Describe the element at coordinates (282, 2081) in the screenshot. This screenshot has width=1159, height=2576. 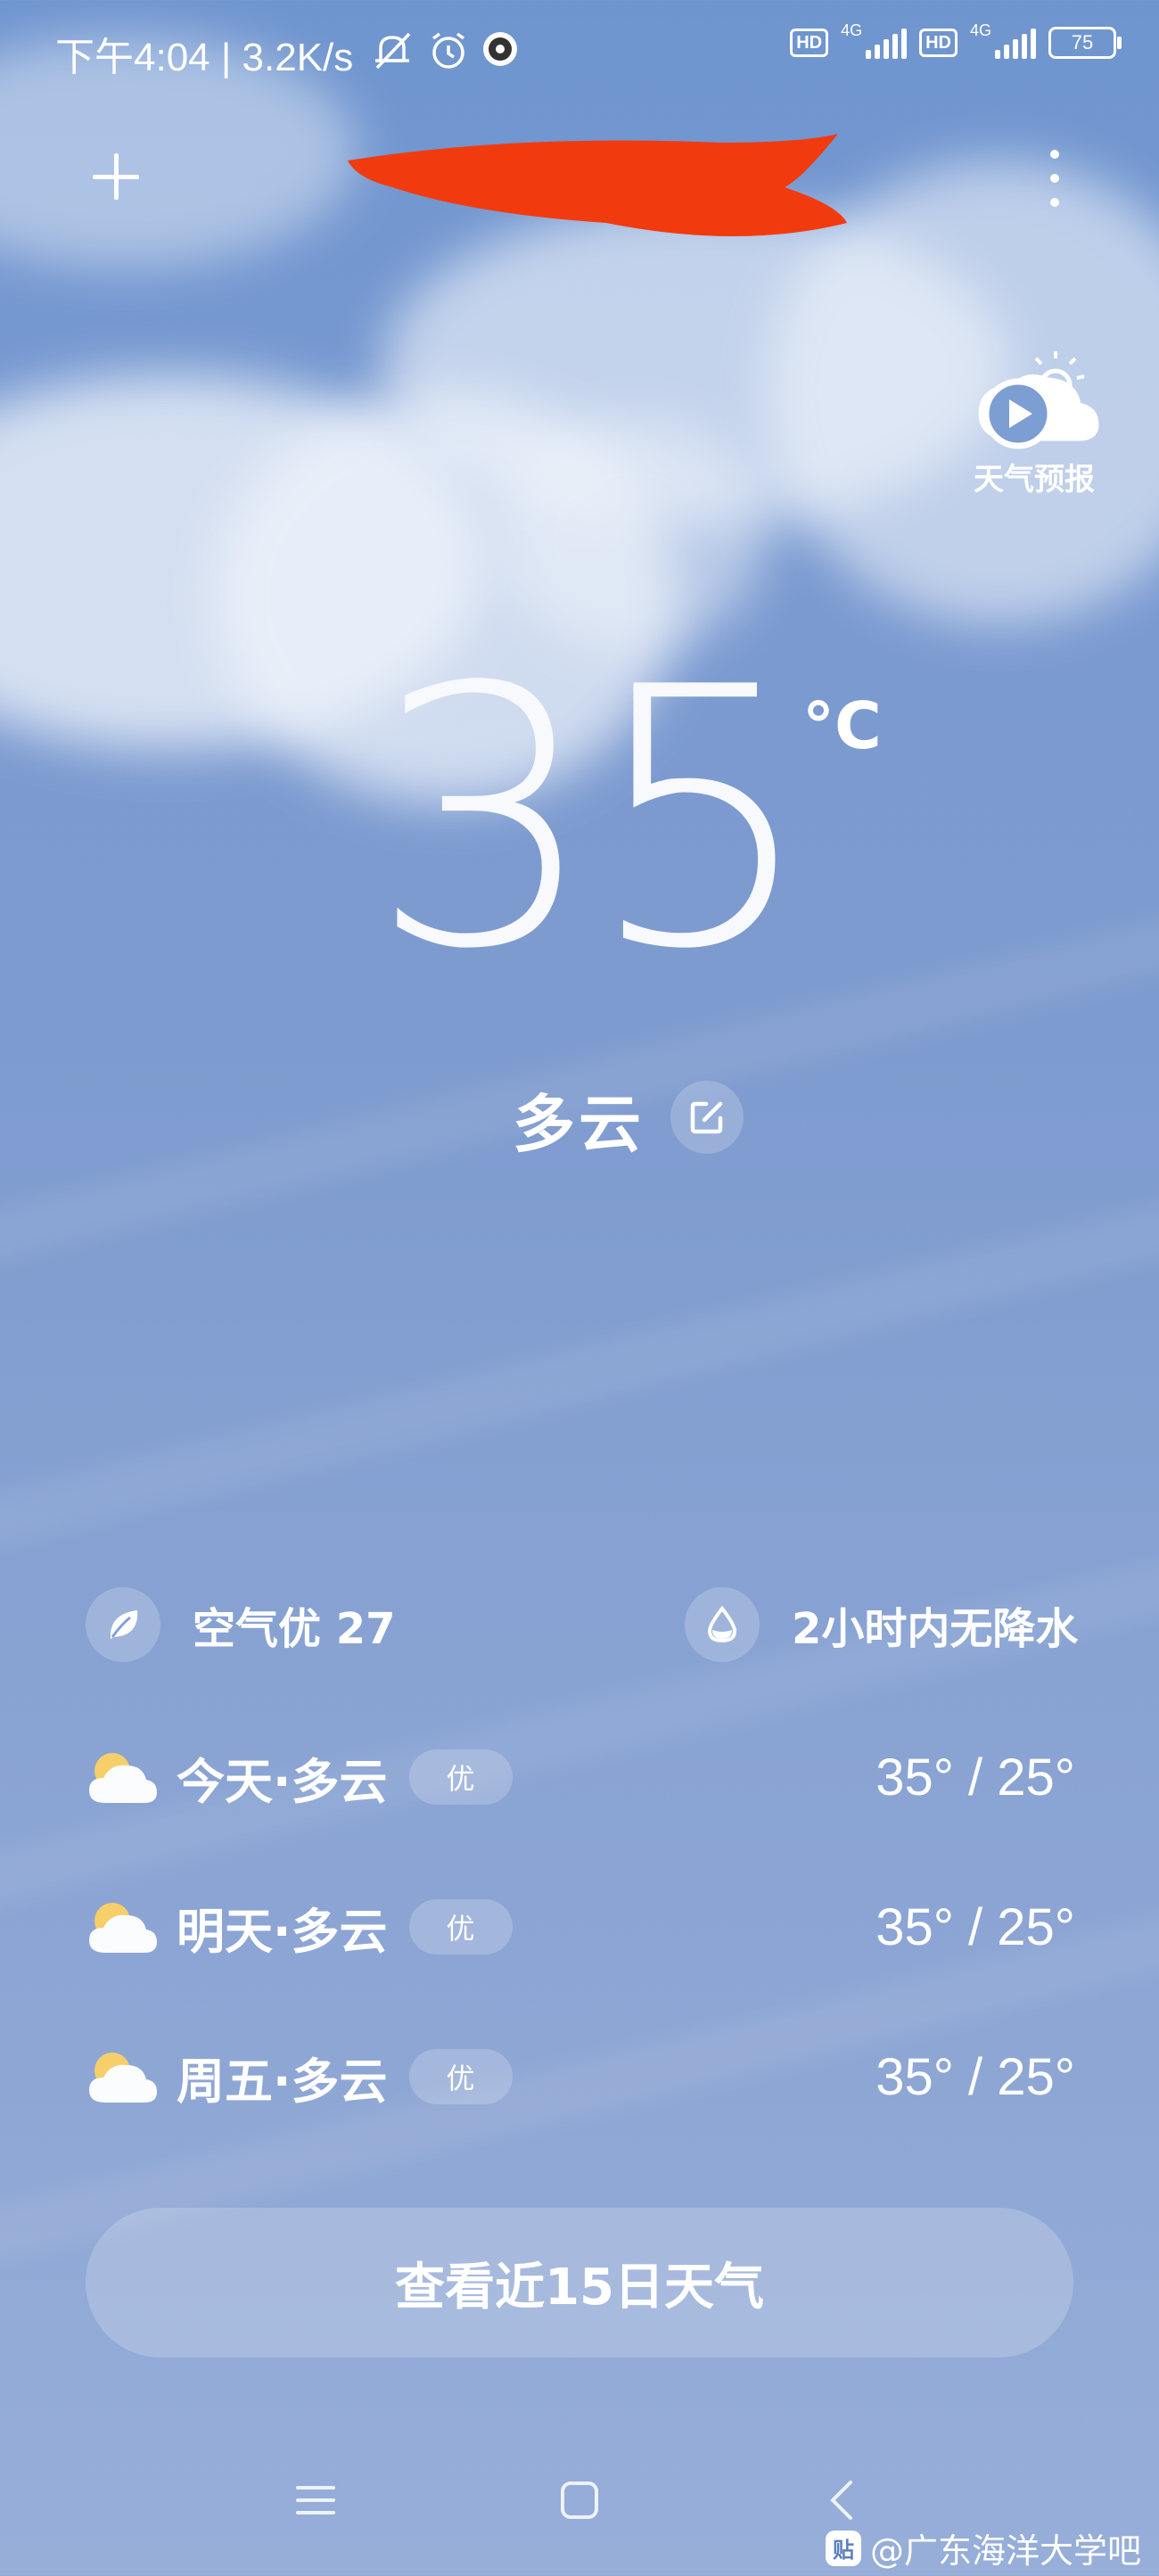
I see `day-label: 周五·多云` at that location.